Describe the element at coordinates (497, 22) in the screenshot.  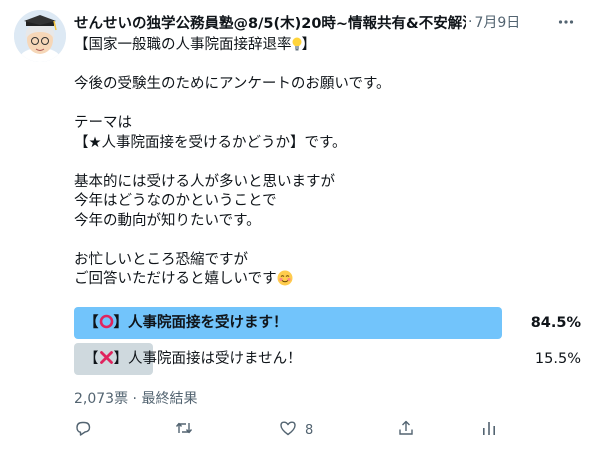
I see `tweet-date: 7月9日` at that location.